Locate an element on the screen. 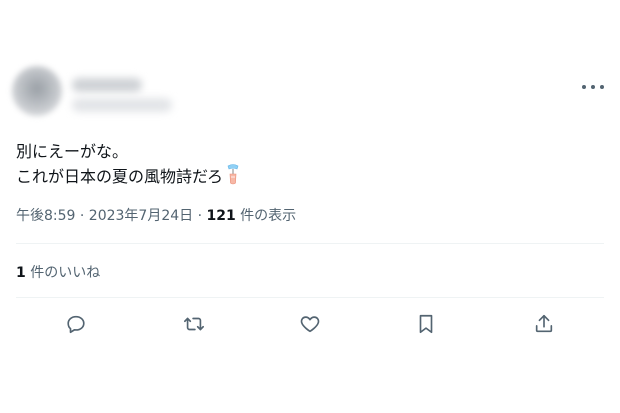  avatar is located at coordinates (37, 91).